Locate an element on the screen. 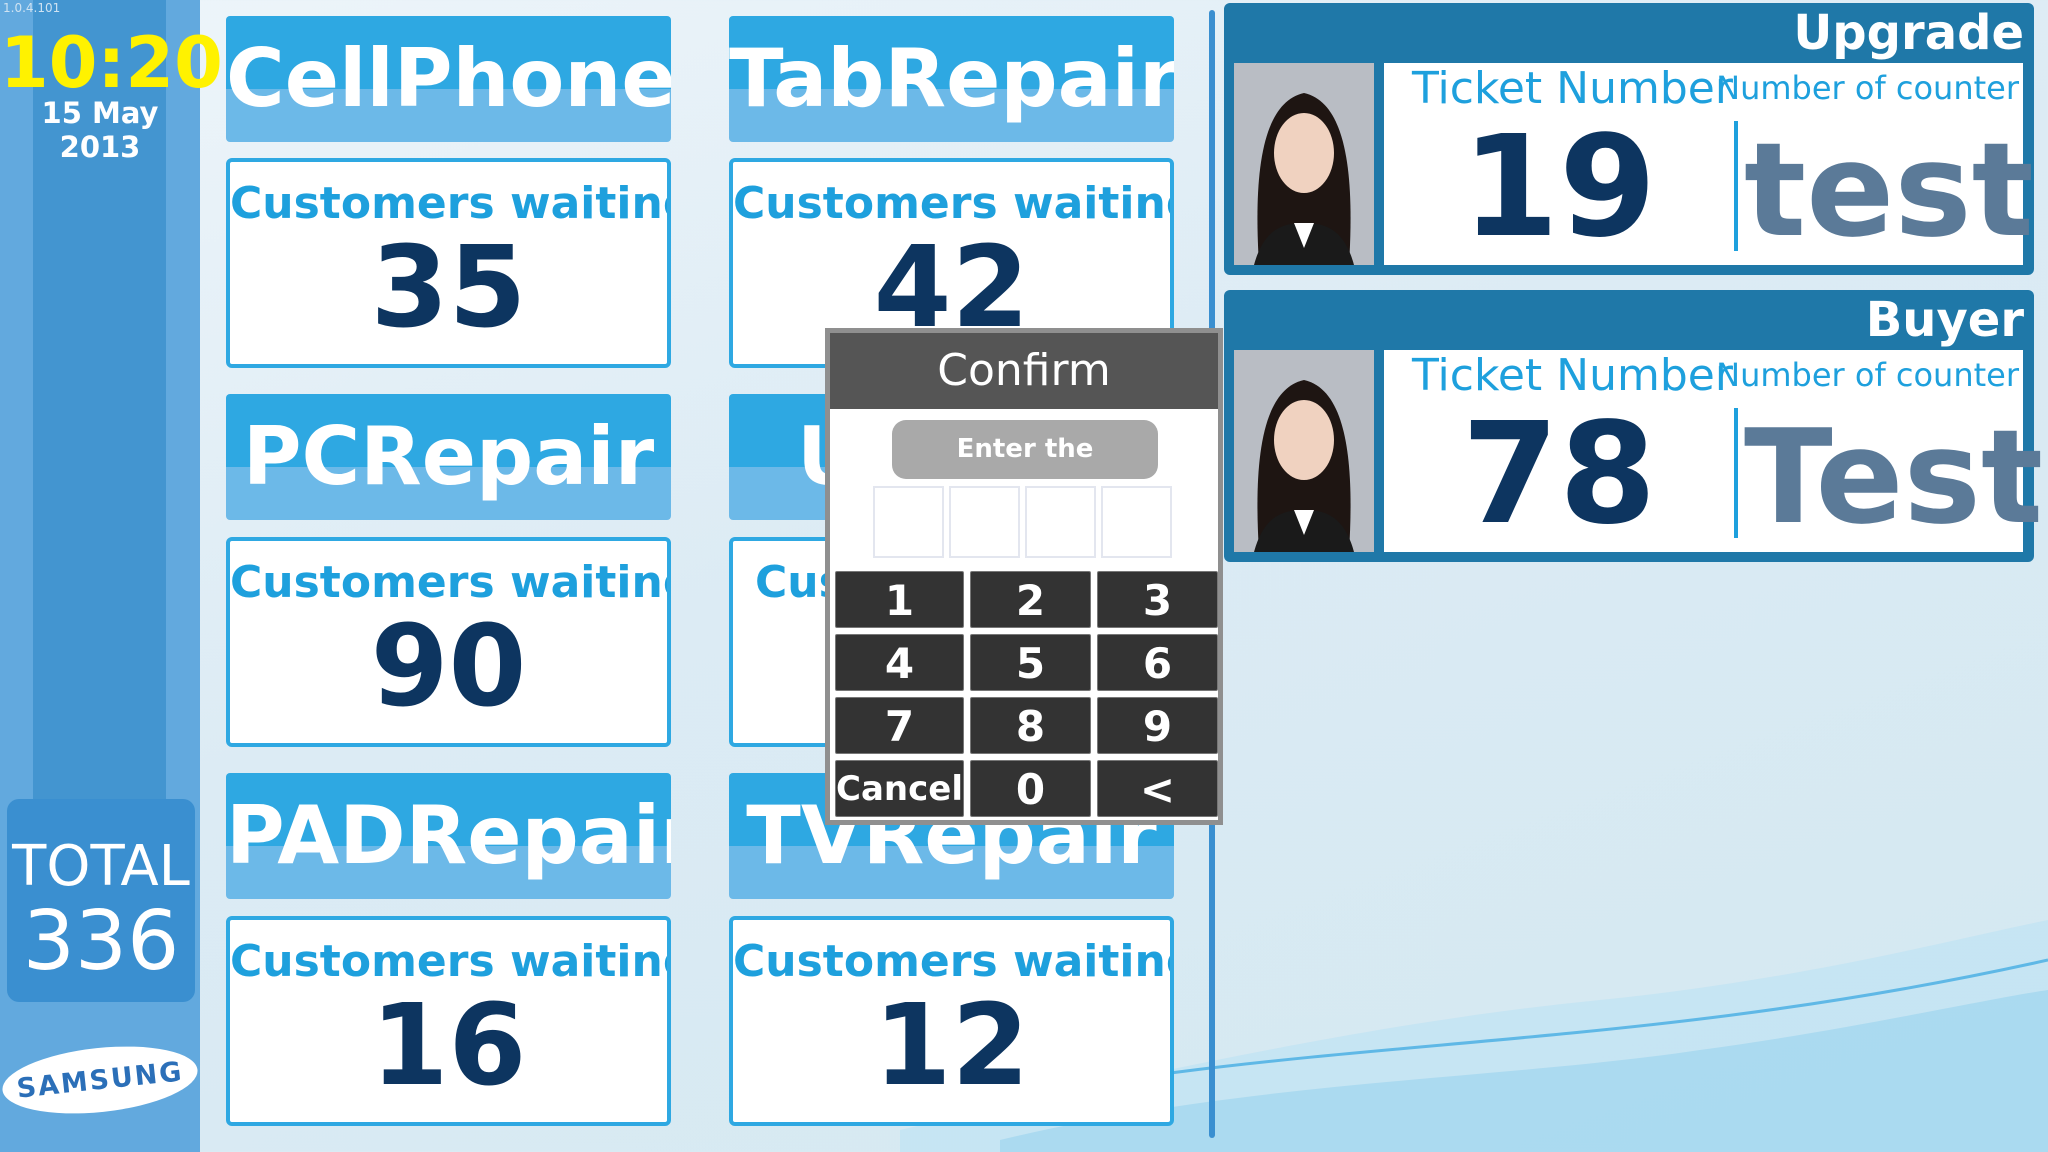 This screenshot has width=2048, height=1152. dialog-title: Confirm Password is located at coordinates (1024, 402).